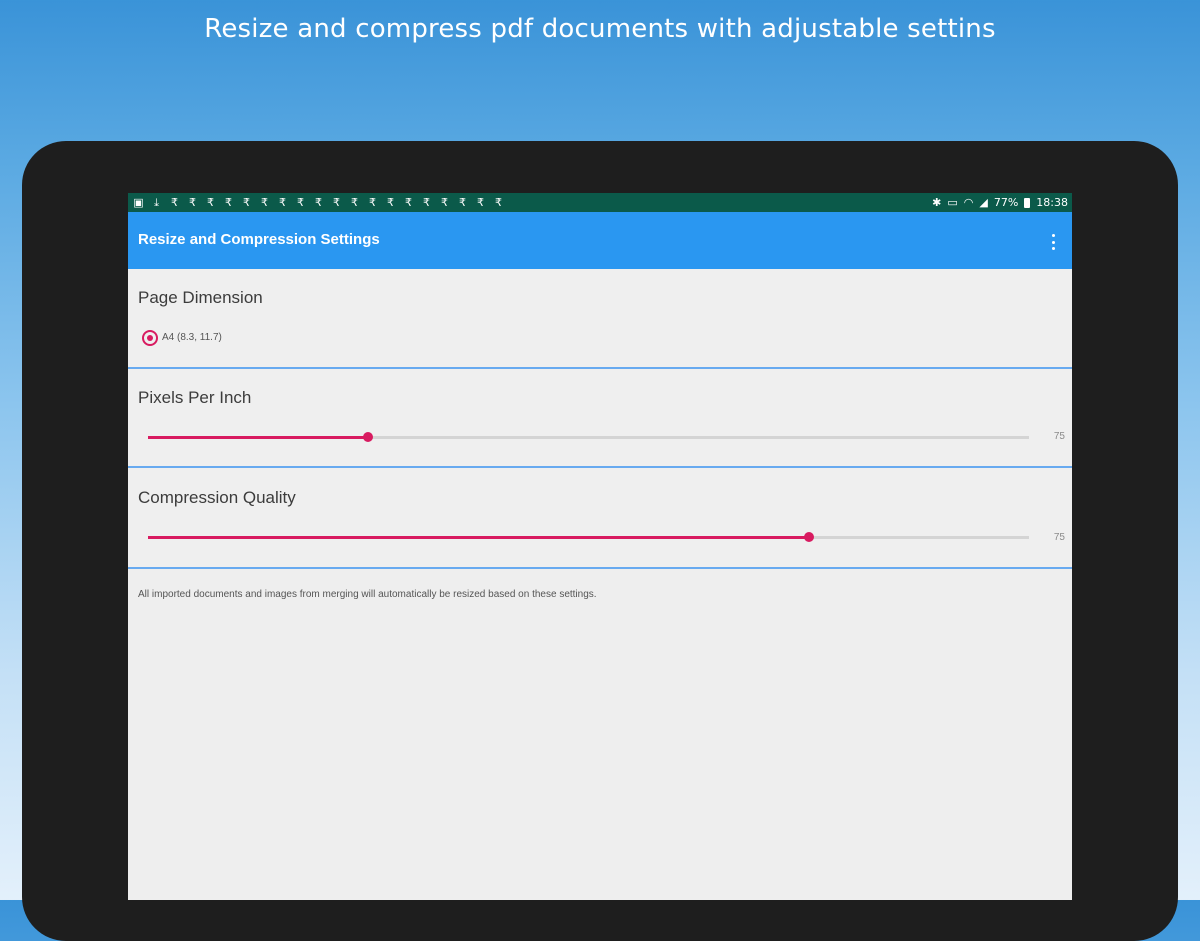  I want to click on page-dimension-title: Page Dimension, so click(200, 297).